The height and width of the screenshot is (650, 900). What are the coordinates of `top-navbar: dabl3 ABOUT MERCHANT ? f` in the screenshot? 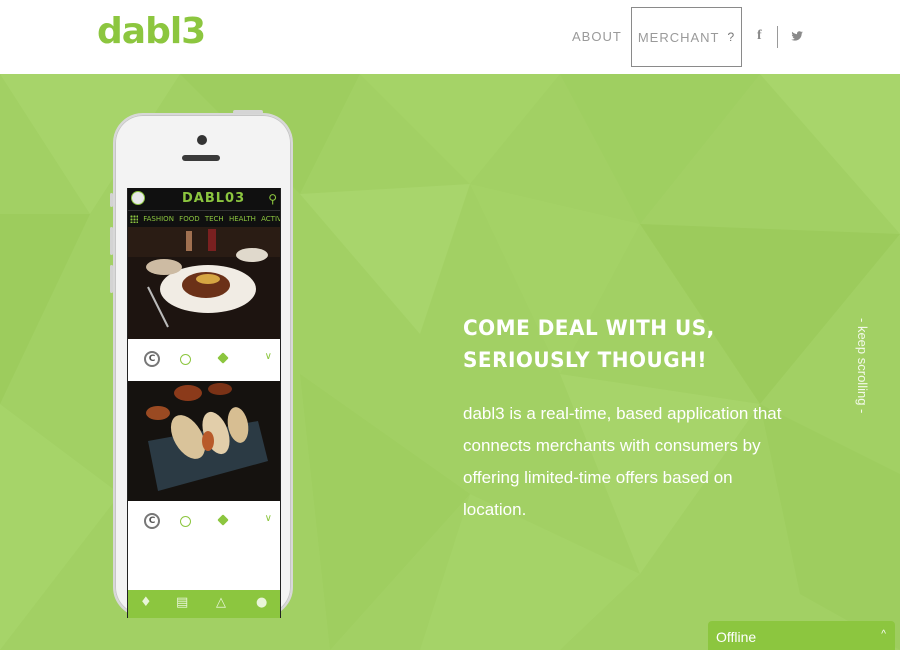 It's located at (450, 37).